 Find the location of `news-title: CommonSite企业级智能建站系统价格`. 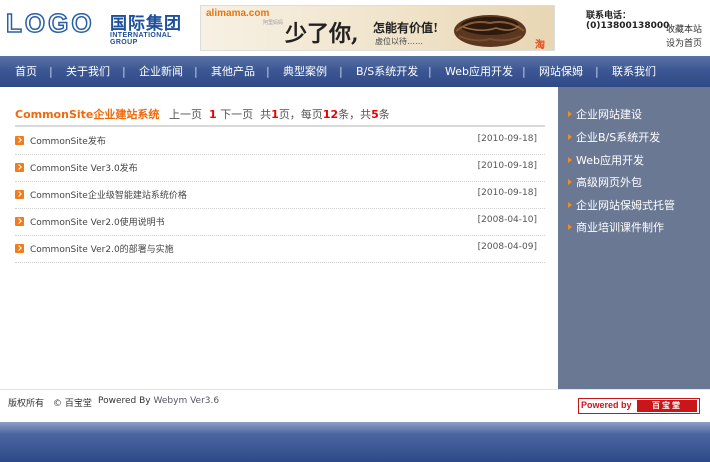

news-title: CommonSite企业级智能建站系统价格 is located at coordinates (108, 194).